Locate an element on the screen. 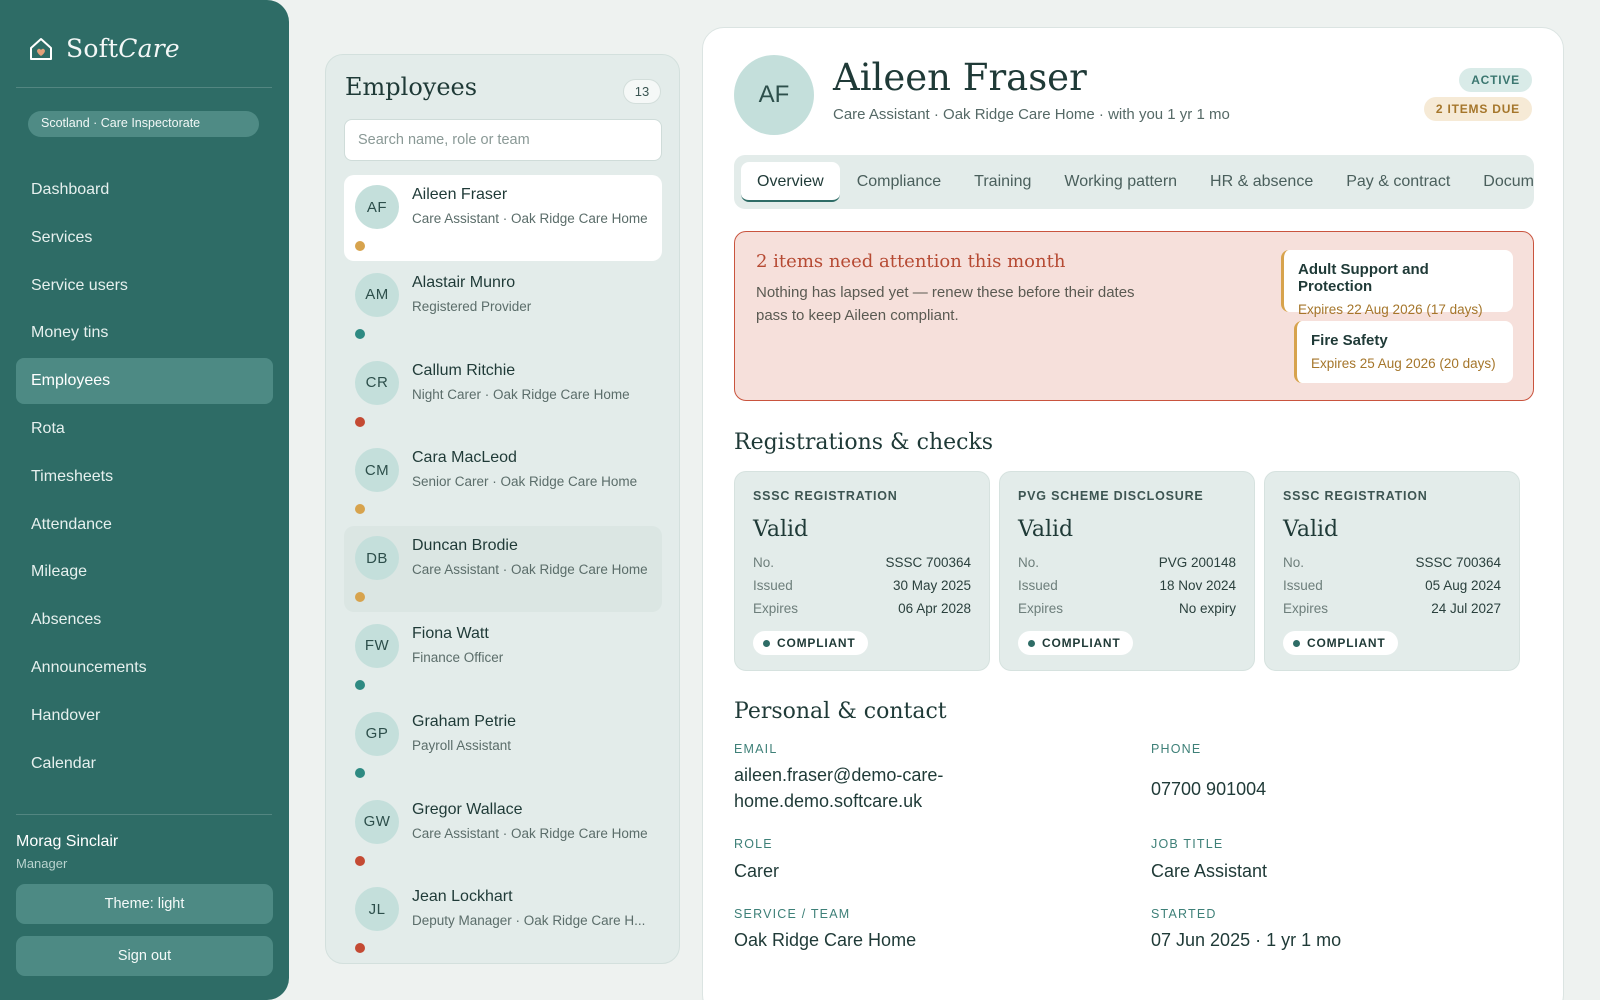 The height and width of the screenshot is (1000, 1600). sidebar-item-service-users: Service users is located at coordinates (144, 286).